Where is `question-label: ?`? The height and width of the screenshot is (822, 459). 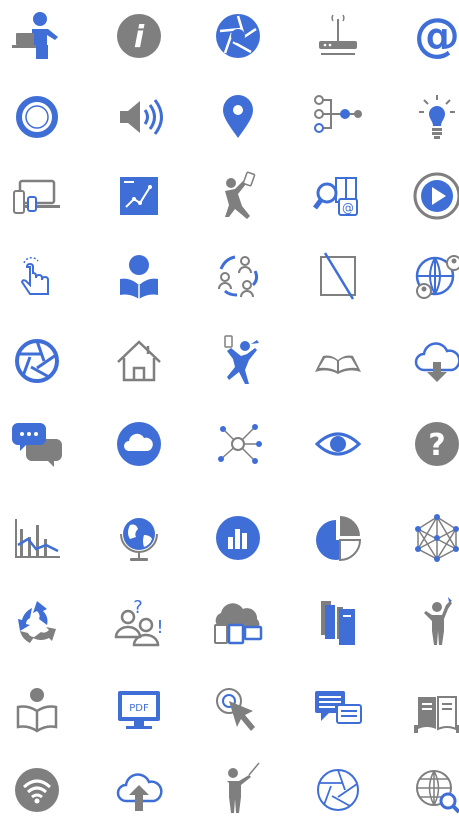 question-label: ? is located at coordinates (436, 445).